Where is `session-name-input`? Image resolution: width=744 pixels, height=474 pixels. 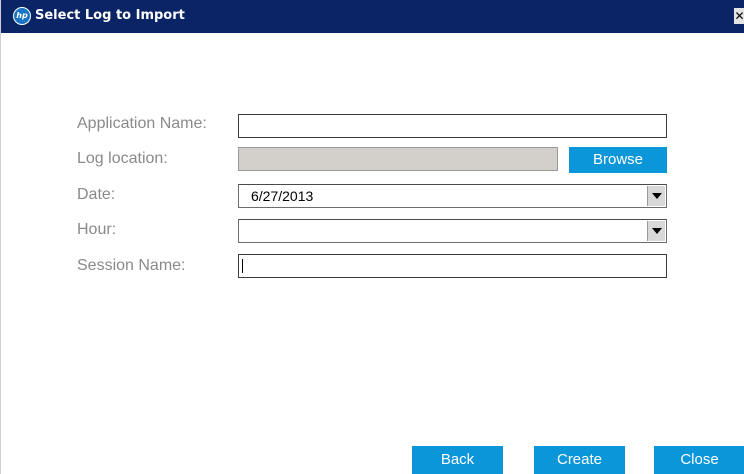
session-name-input is located at coordinates (452, 266).